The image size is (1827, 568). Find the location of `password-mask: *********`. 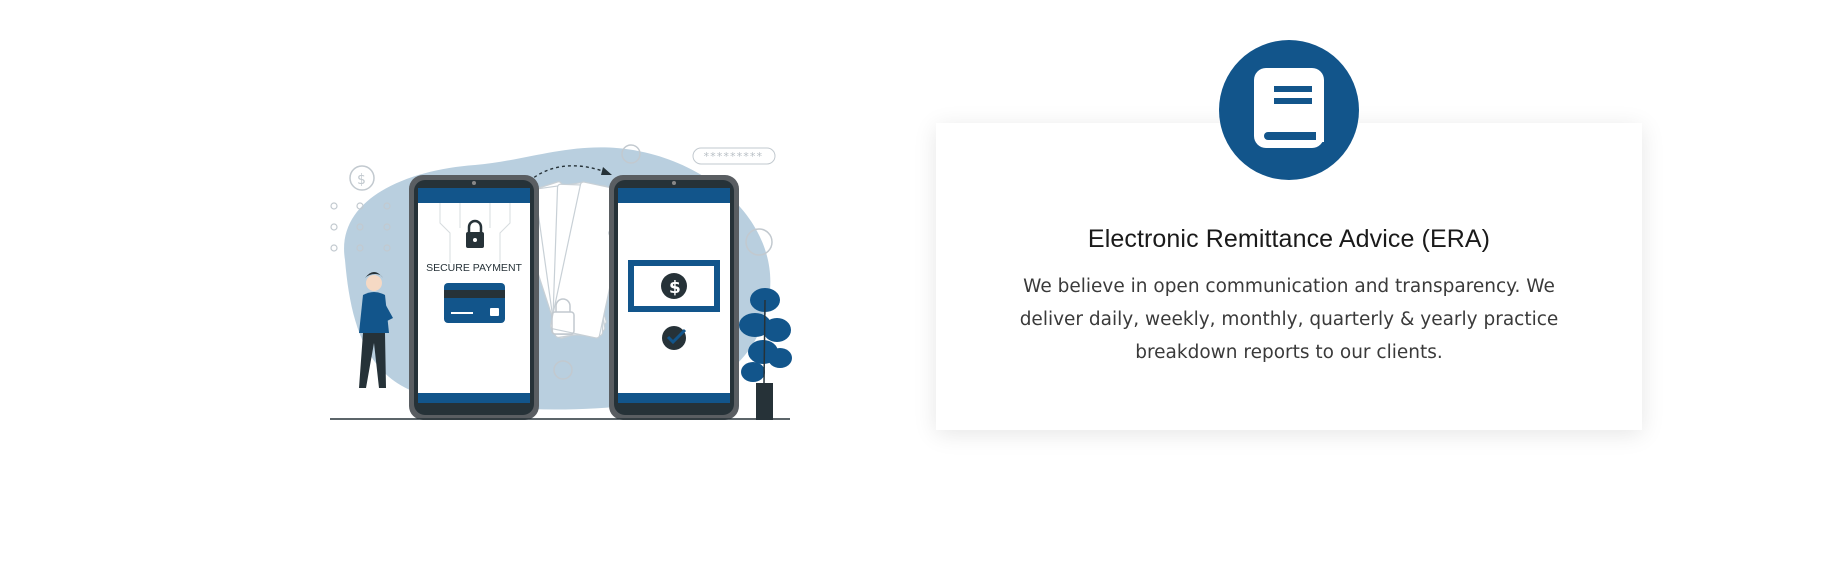

password-mask: ********* is located at coordinates (733, 156).